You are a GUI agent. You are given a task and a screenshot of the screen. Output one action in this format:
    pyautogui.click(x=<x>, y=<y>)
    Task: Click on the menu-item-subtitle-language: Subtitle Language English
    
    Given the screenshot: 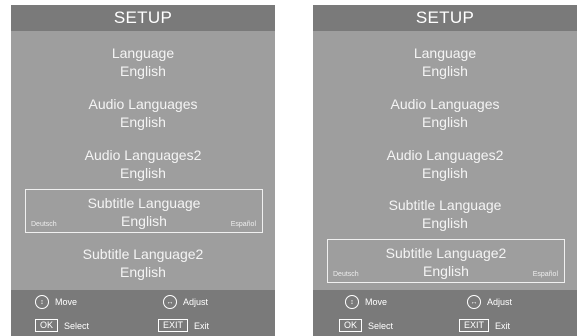 What is the action you would take?
    pyautogui.click(x=445, y=216)
    